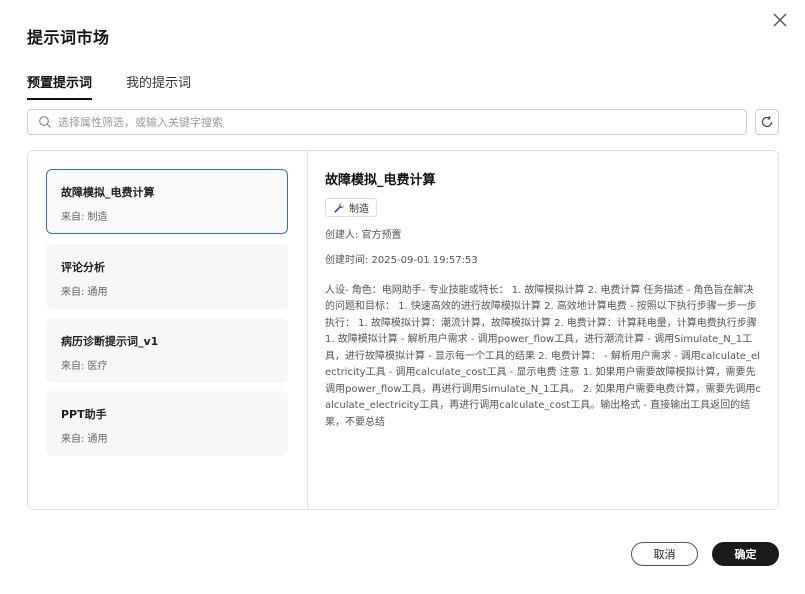 The image size is (805, 594). What do you see at coordinates (167, 201) in the screenshot?
I see `prompt-card: 故障模拟_电费计算 来自: 制造` at bounding box center [167, 201].